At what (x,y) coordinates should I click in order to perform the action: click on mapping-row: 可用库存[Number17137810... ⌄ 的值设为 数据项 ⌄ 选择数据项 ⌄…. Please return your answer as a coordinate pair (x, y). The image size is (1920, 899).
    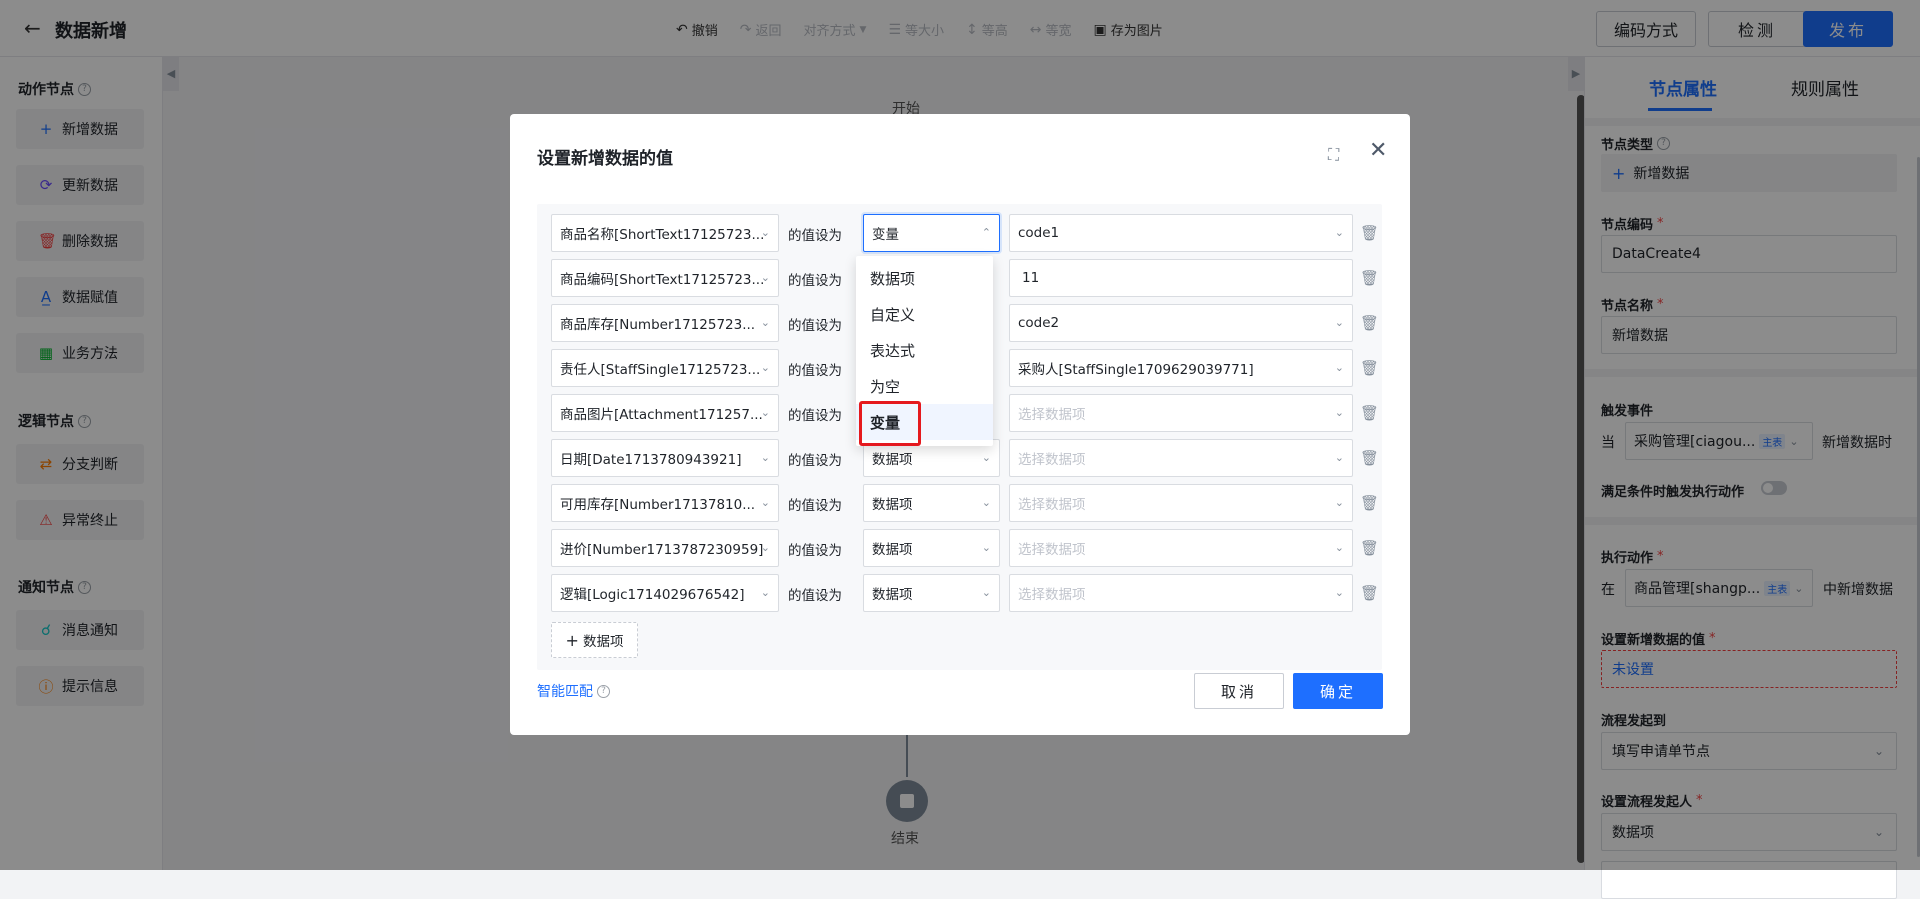
    Looking at the image, I should click on (965, 503).